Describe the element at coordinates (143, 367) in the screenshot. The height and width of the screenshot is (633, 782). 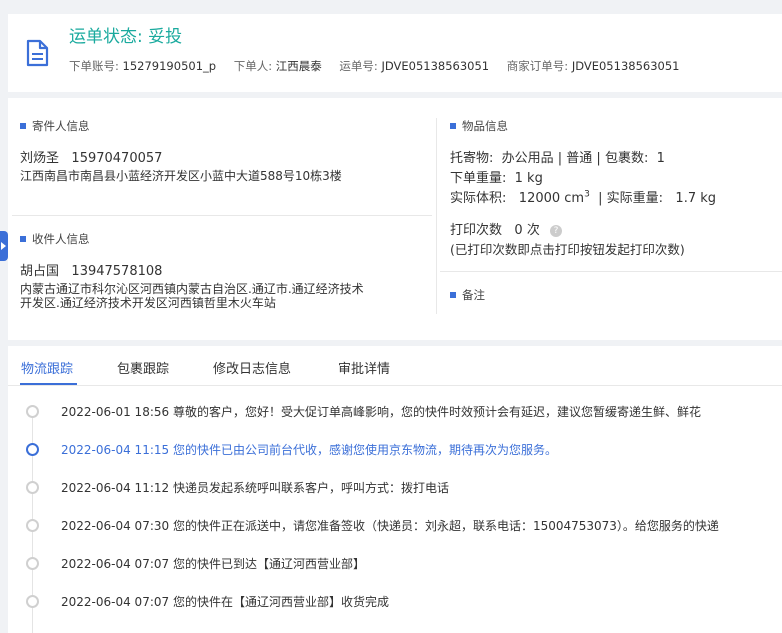
I see `tab-package-tracking: 包裹跟踪` at that location.